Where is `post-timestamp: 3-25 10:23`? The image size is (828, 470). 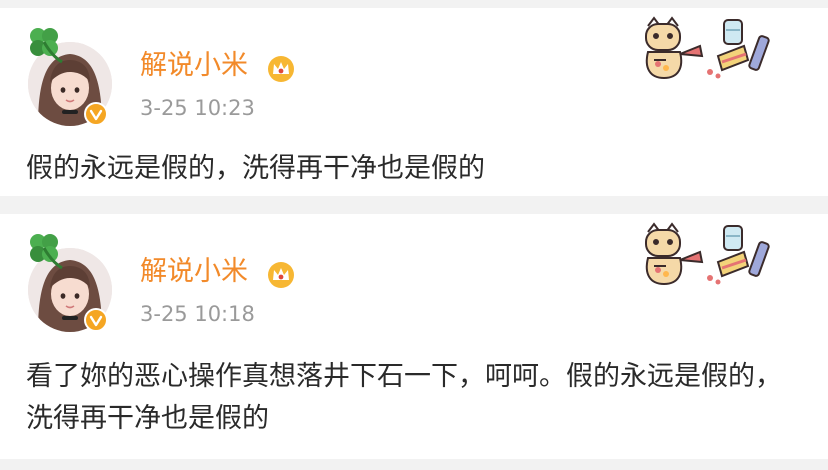
post-timestamp: 3-25 10:23 is located at coordinates (197, 108).